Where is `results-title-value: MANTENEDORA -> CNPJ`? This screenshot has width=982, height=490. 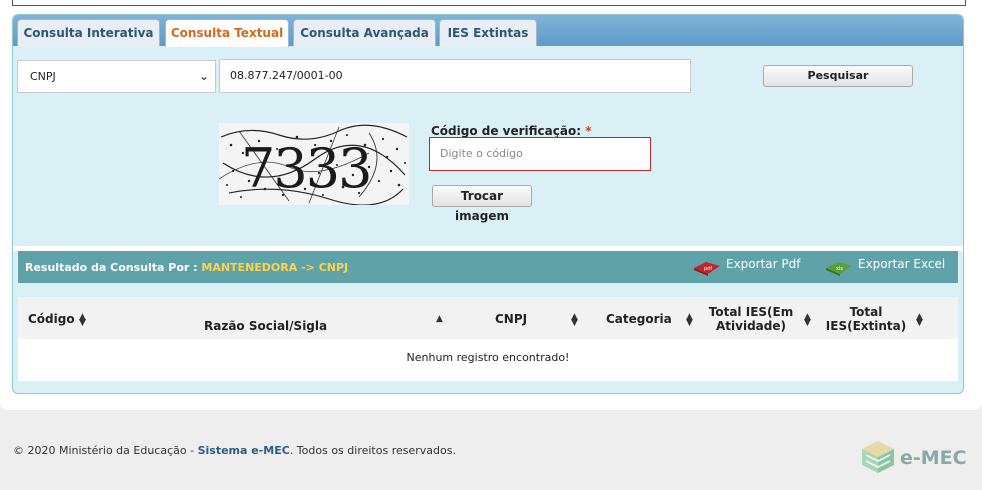 results-title-value: MANTENEDORA -> CNPJ is located at coordinates (275, 267).